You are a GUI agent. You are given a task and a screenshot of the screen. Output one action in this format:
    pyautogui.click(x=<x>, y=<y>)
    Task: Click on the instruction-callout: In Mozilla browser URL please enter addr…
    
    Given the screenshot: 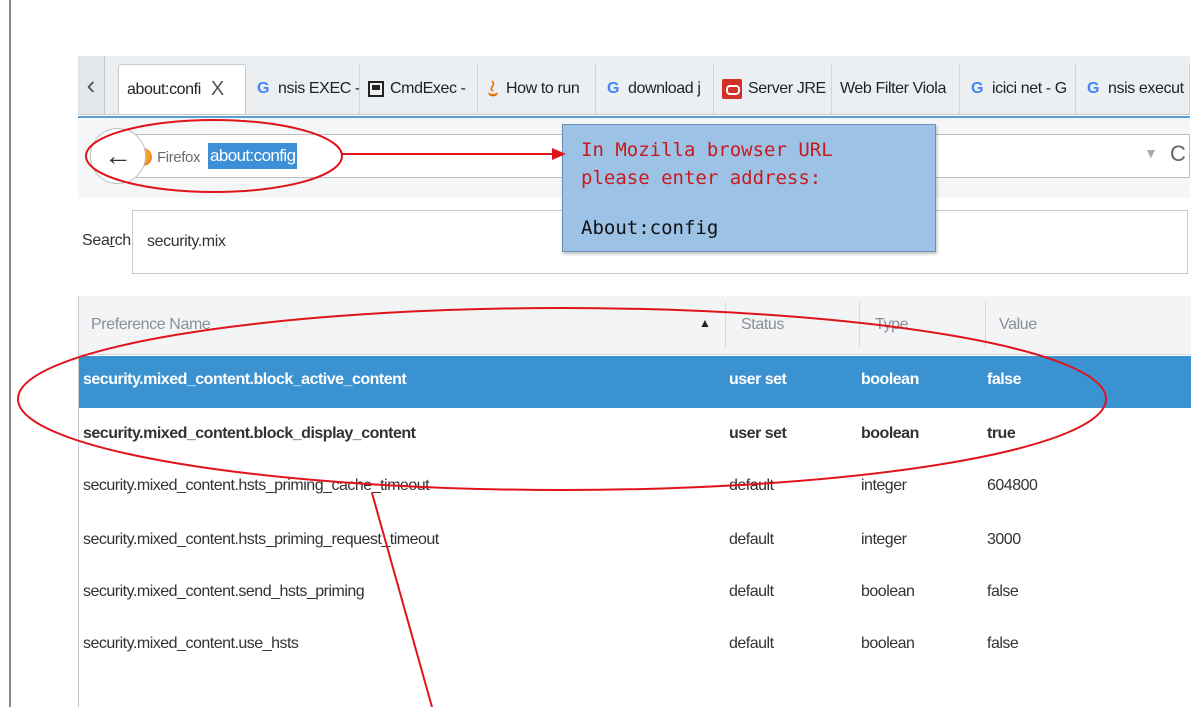 What is the action you would take?
    pyautogui.click(x=749, y=188)
    